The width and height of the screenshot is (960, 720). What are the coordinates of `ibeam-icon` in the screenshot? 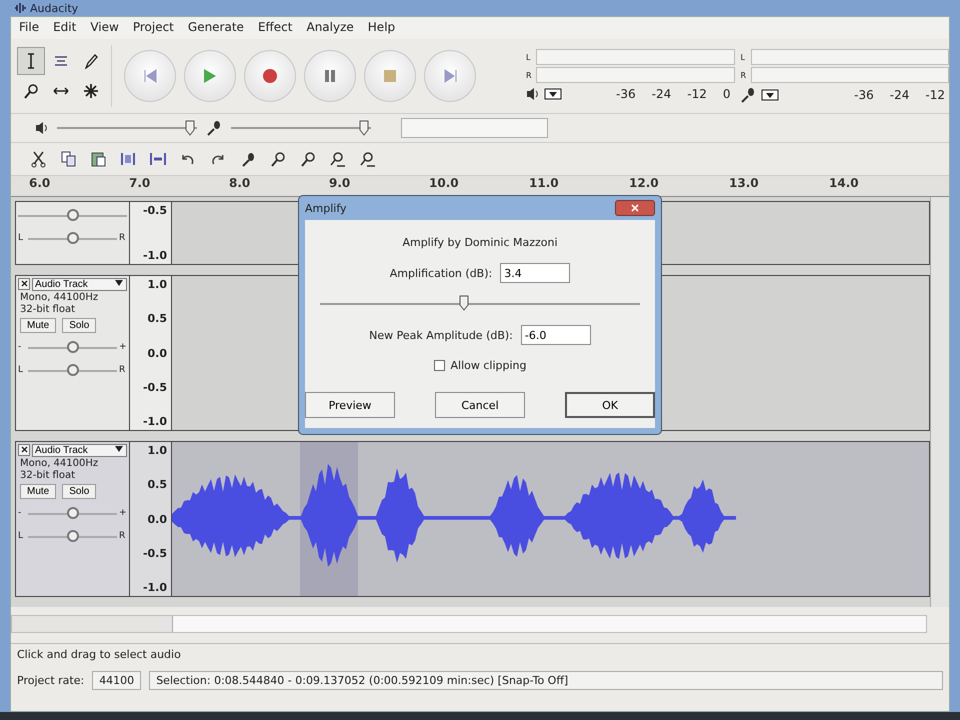 It's located at (31, 61).